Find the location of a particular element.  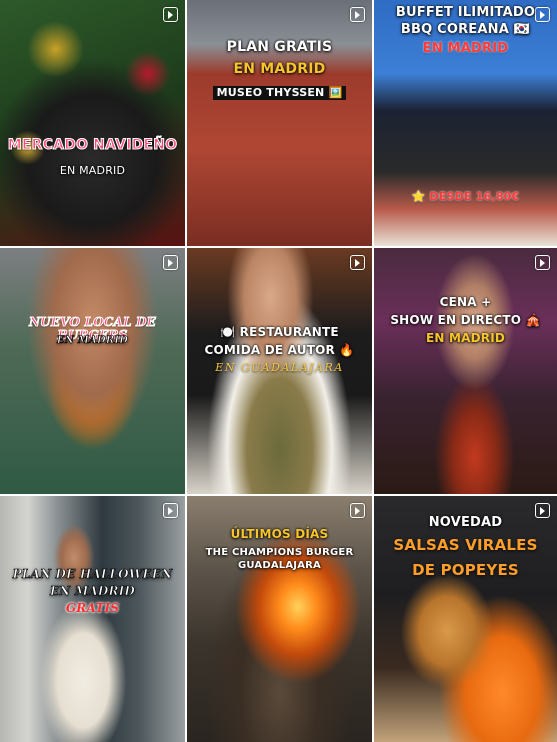

reel-tile-1: MERCADO NAVIDEÑO EN MADRID is located at coordinates (92, 123).